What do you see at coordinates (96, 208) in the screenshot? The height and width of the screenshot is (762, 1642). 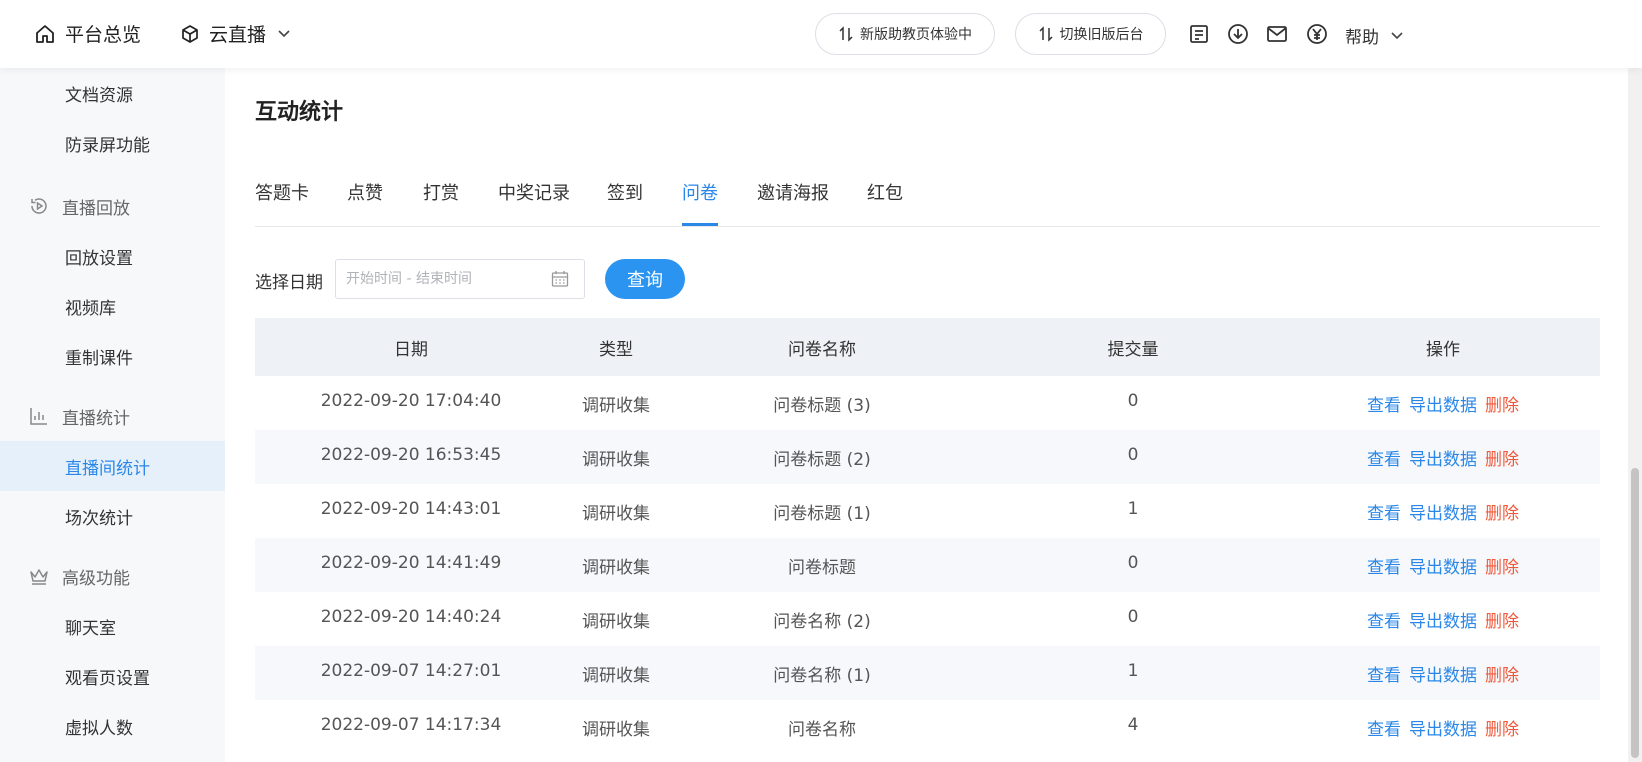 I see `sidebar-group-label: 直播回放` at bounding box center [96, 208].